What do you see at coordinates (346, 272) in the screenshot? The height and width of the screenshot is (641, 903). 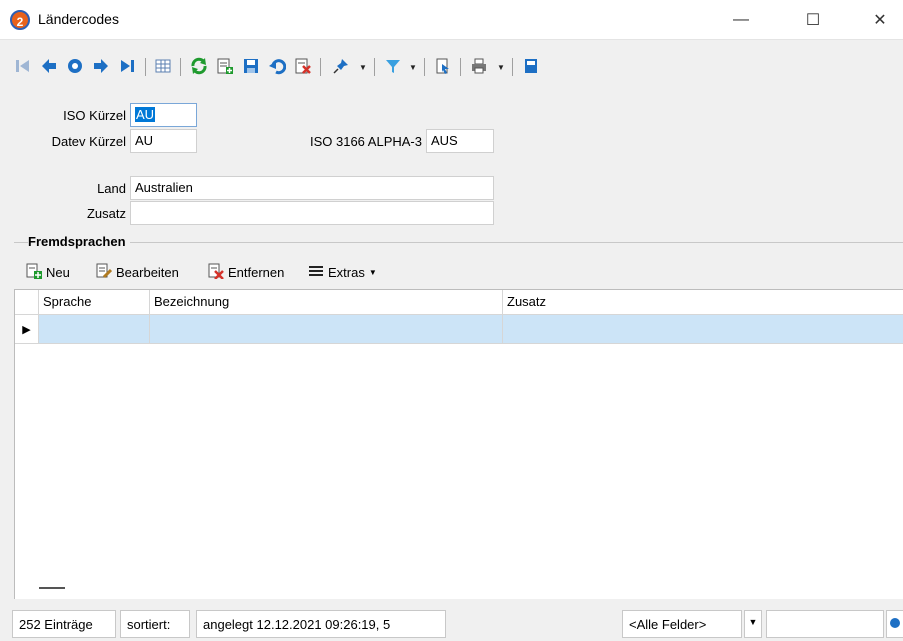 I see `extras-label: Extras` at bounding box center [346, 272].